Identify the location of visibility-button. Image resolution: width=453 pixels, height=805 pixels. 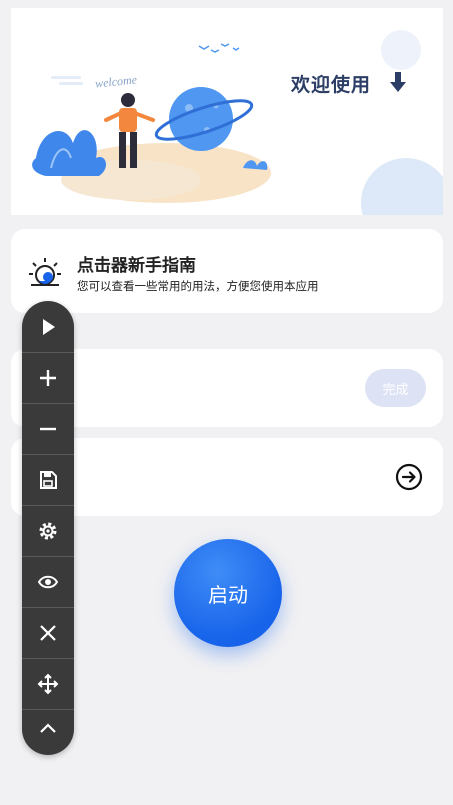
(48, 582).